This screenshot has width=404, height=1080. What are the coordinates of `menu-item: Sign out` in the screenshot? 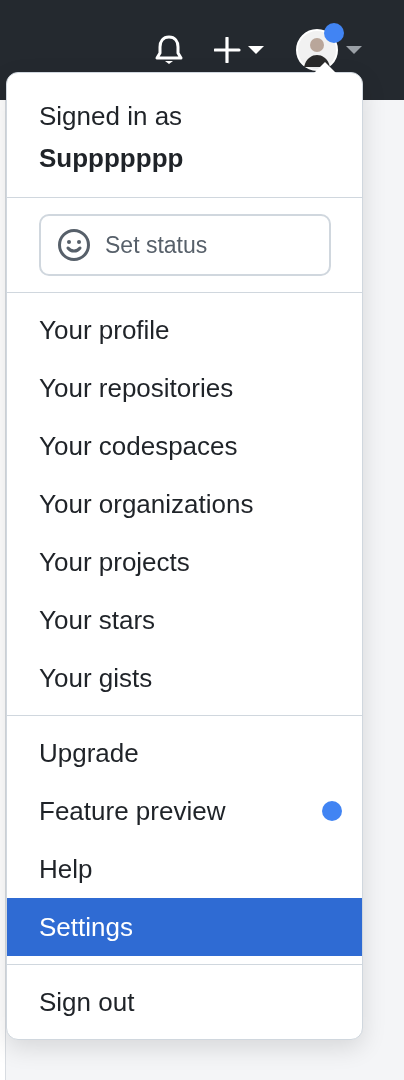 It's located at (184, 1002).